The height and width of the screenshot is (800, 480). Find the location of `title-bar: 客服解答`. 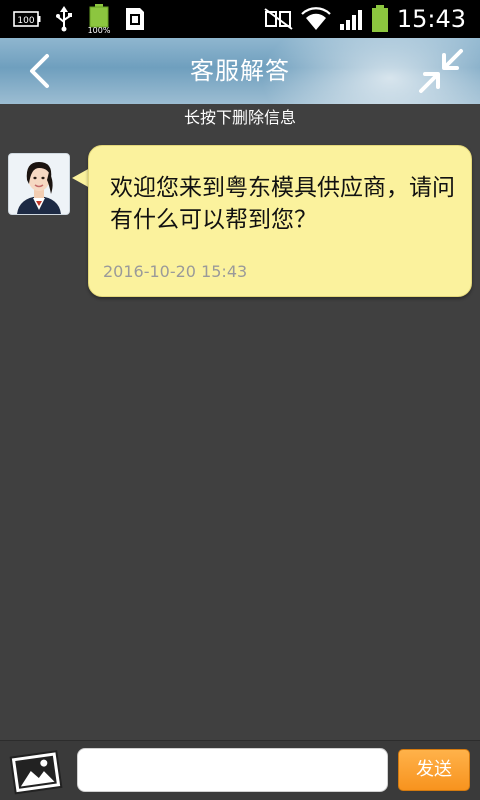

title-bar: 客服解答 is located at coordinates (240, 71).